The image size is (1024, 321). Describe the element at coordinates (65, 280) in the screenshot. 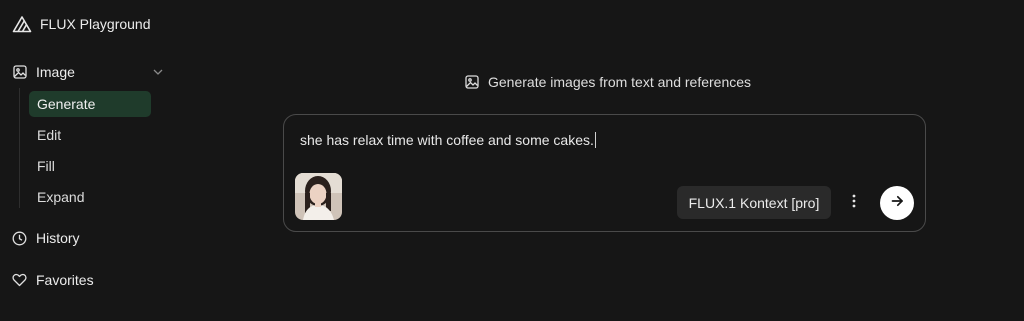

I see `nav-item-favorites-label: Favorites` at that location.